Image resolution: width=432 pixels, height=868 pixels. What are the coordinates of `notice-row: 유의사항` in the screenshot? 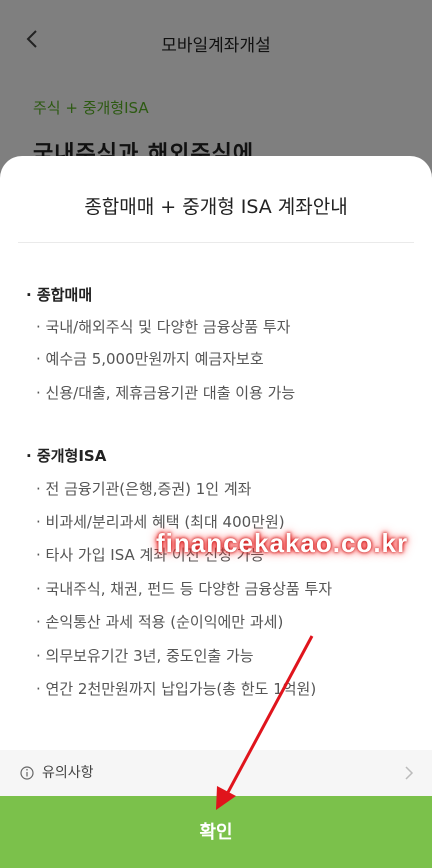 It's located at (216, 773).